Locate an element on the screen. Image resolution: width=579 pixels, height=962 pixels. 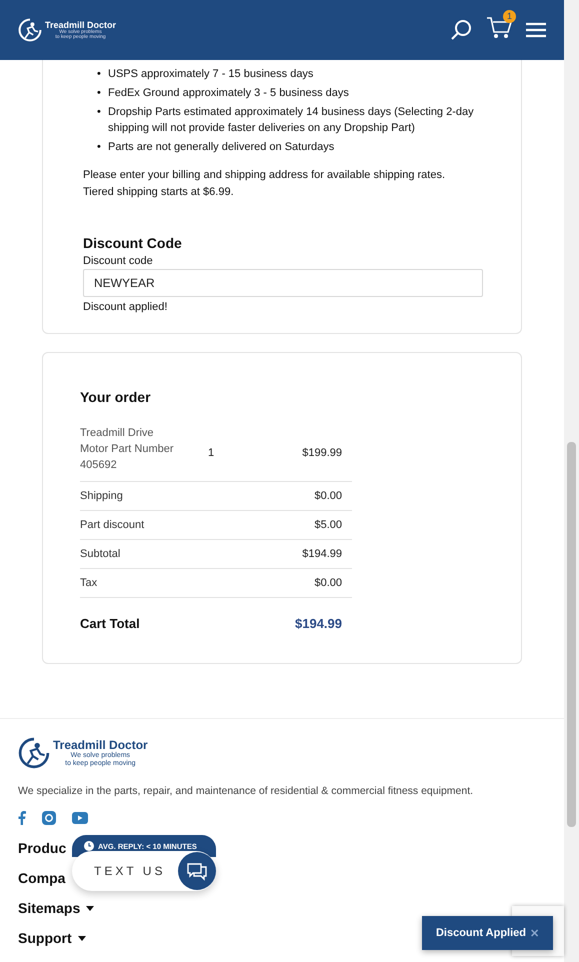
product-price: $199.99 is located at coordinates (322, 453).